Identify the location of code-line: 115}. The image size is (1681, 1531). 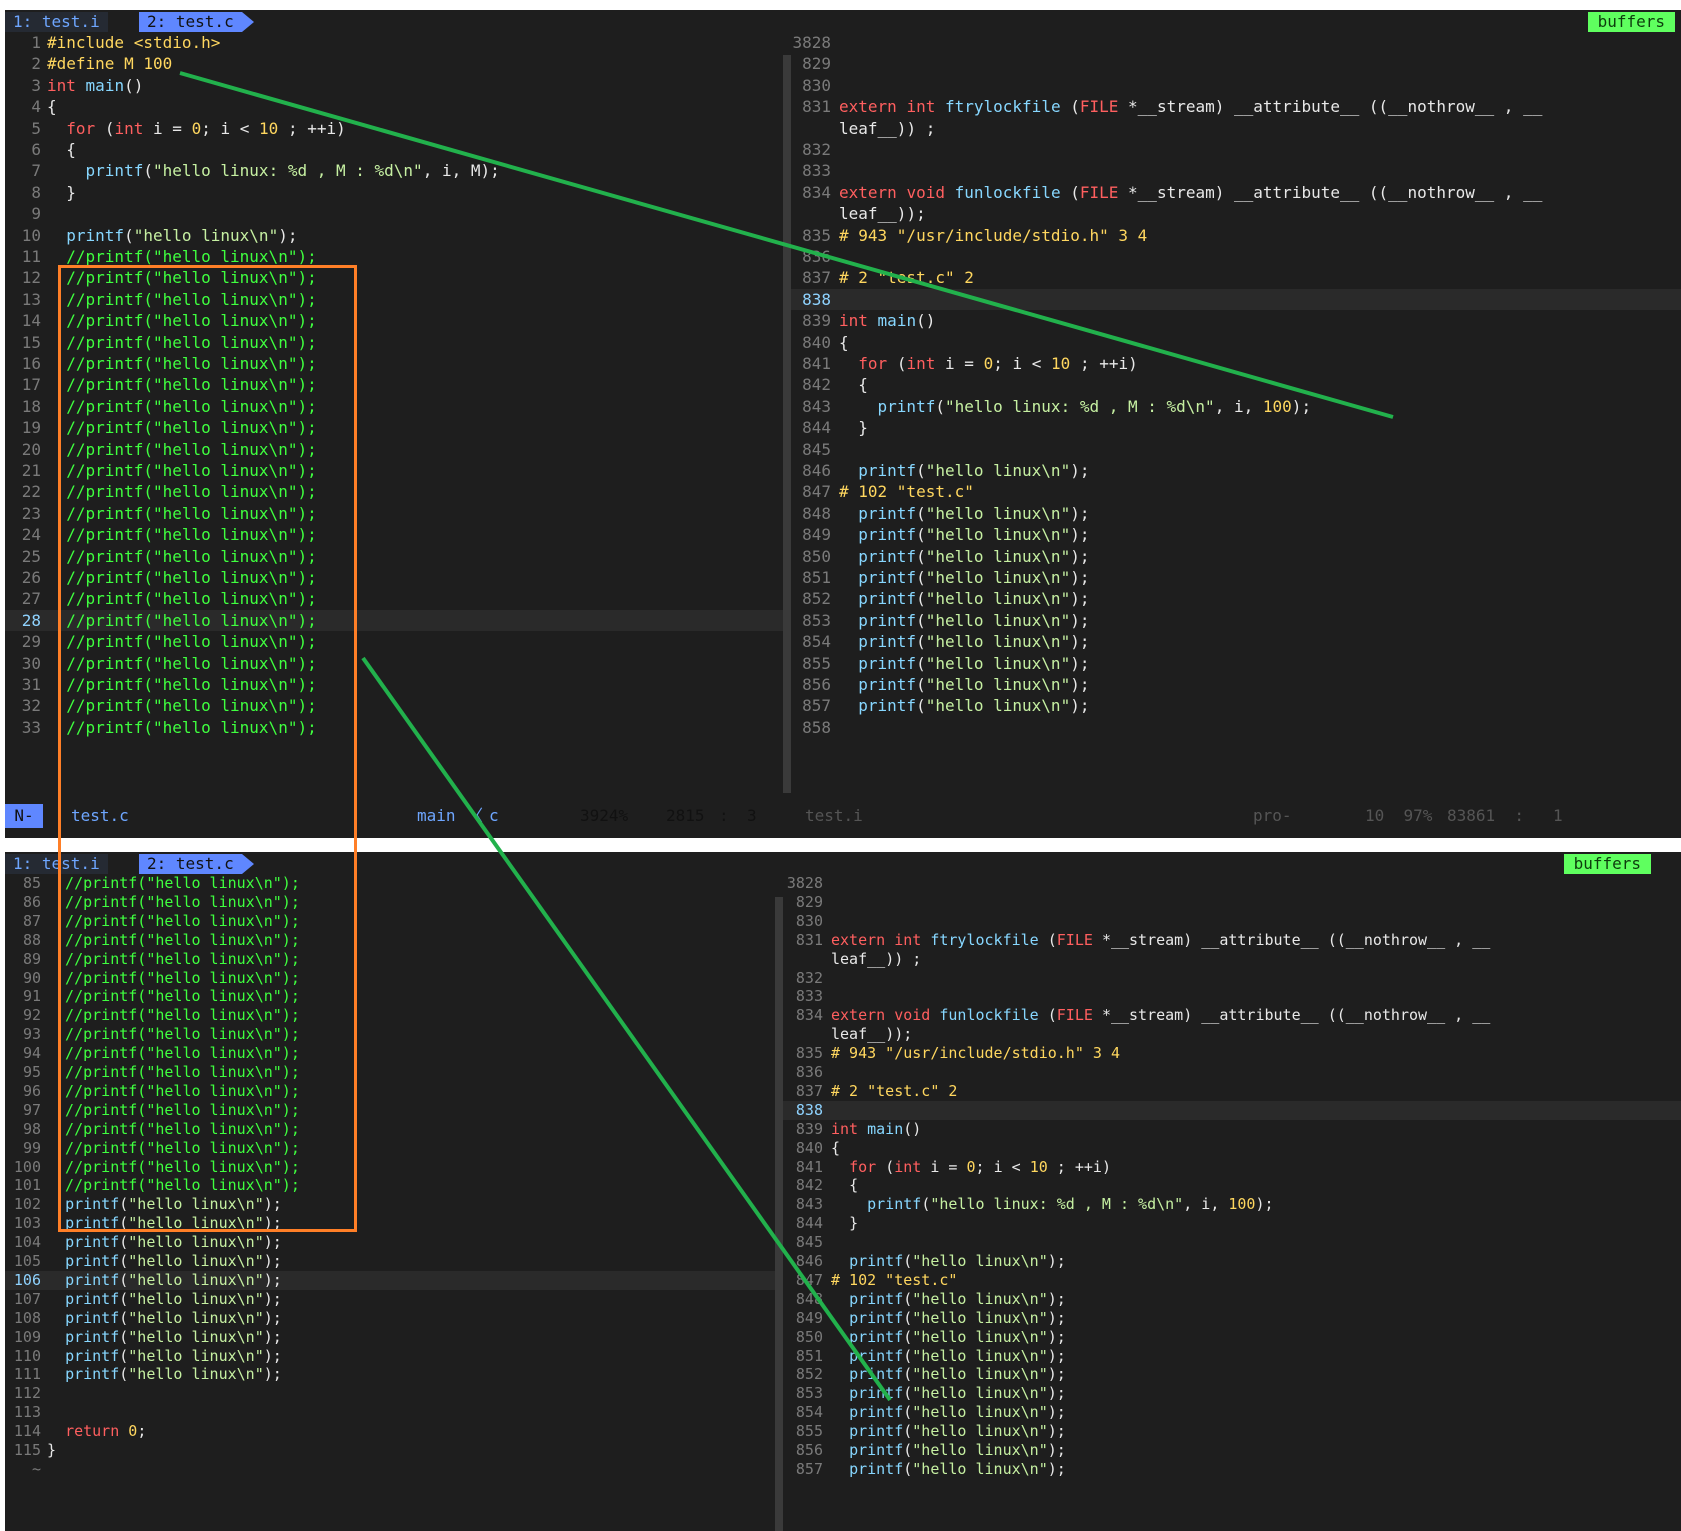
(390, 1450).